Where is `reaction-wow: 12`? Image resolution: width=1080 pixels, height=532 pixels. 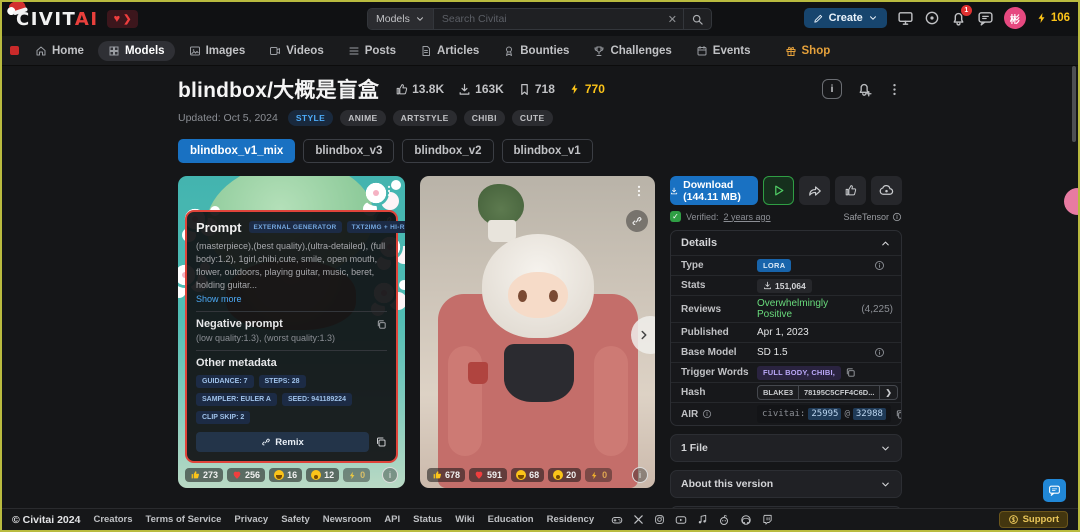
reaction-wow: 12 is located at coordinates (323, 475).